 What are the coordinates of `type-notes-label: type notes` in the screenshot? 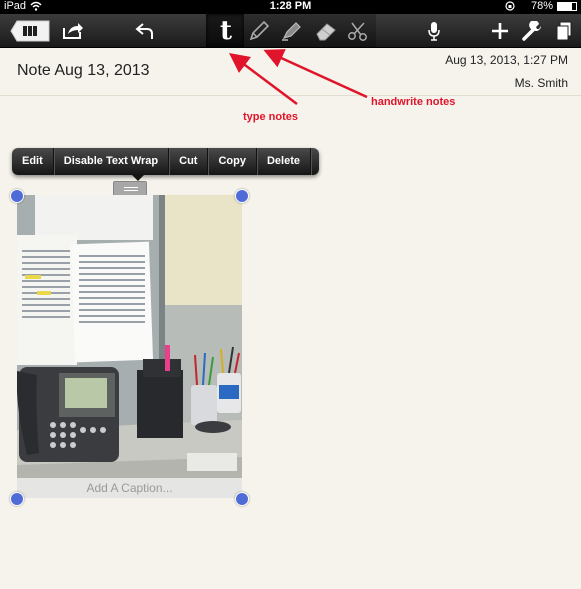 It's located at (271, 117).